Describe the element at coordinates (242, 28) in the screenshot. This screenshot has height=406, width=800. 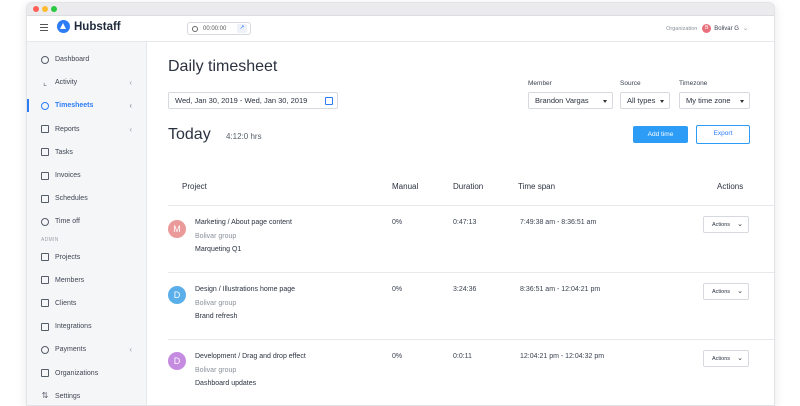
I see `open-external-icon: ↗` at that location.